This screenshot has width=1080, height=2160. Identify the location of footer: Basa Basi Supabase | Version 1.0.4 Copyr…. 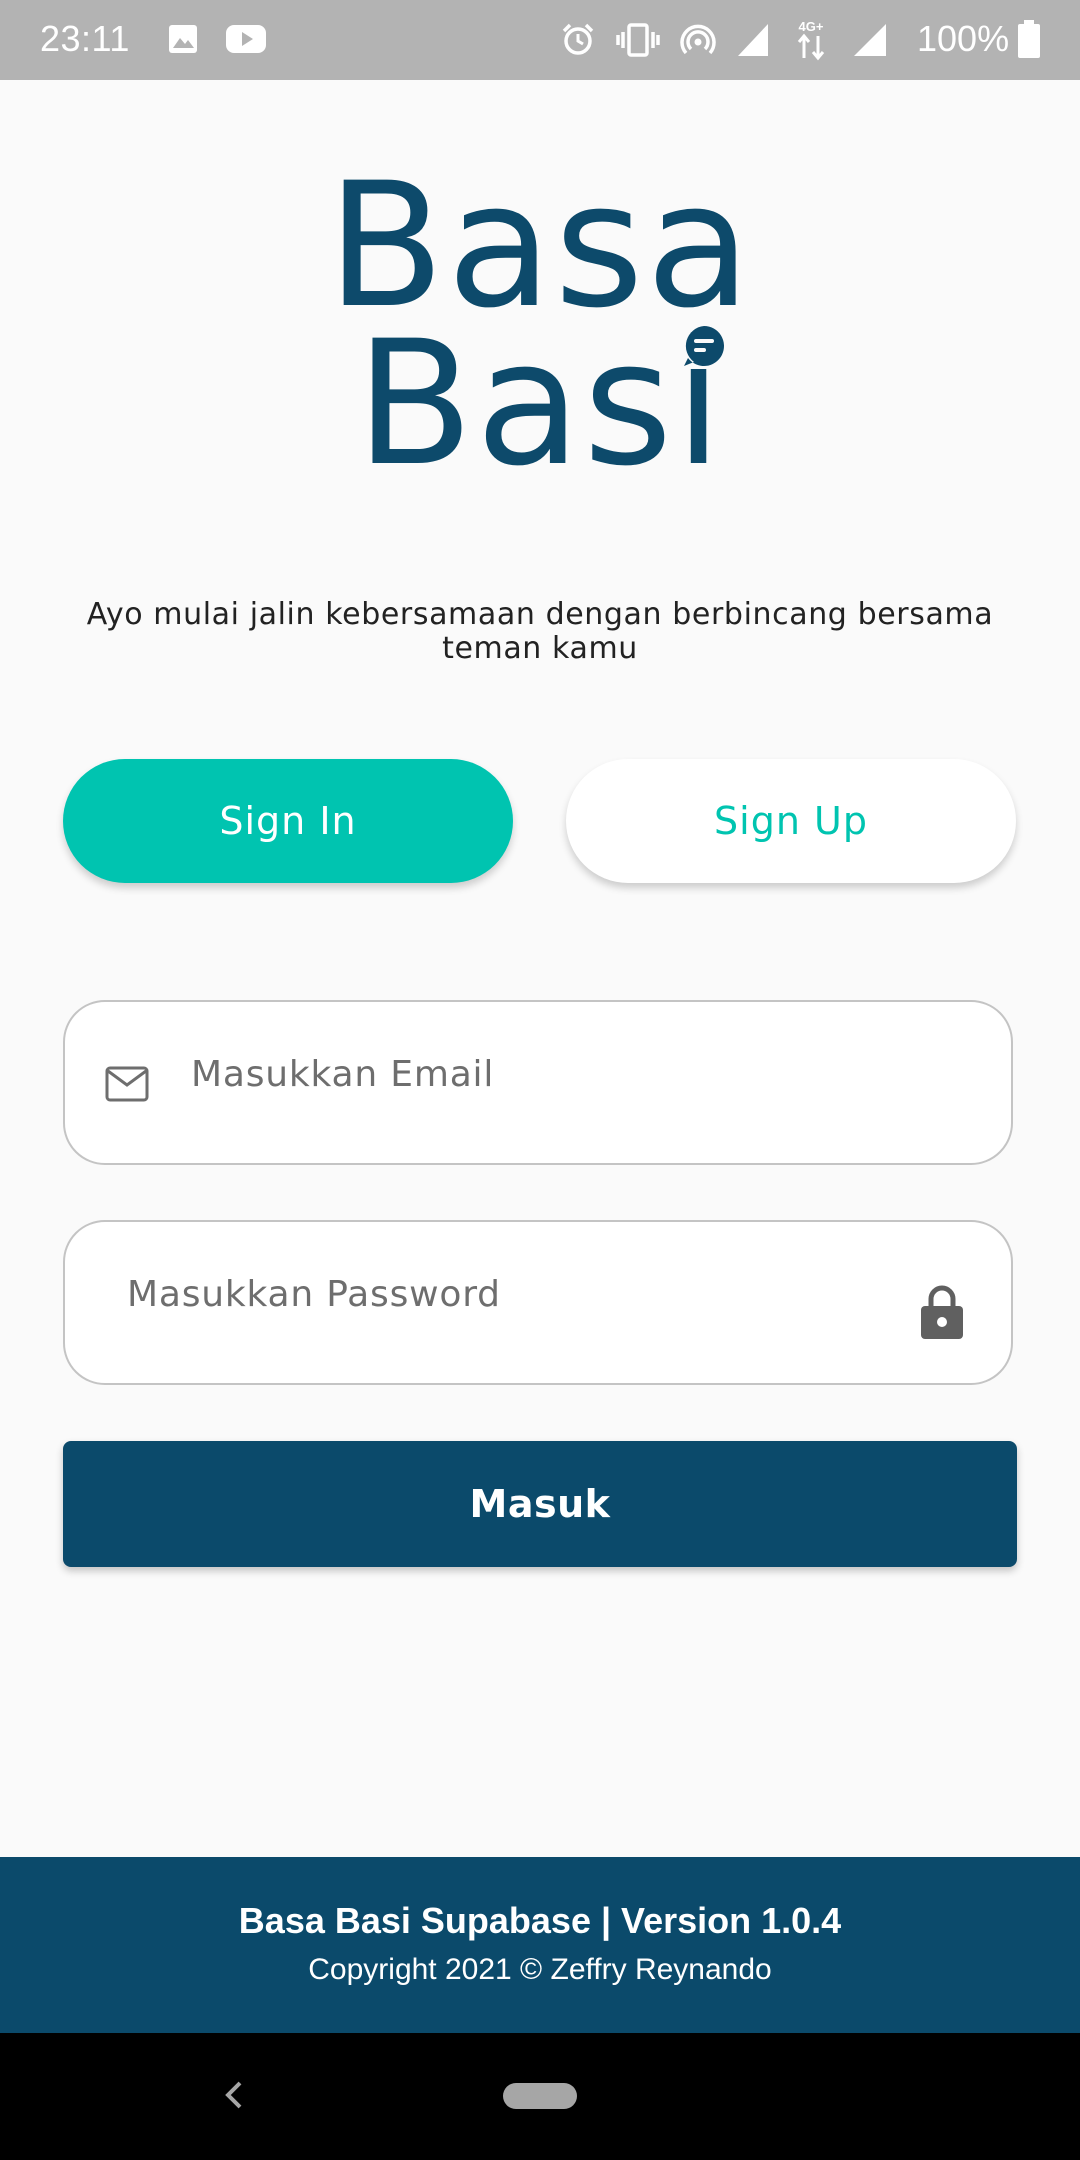
(540, 1945).